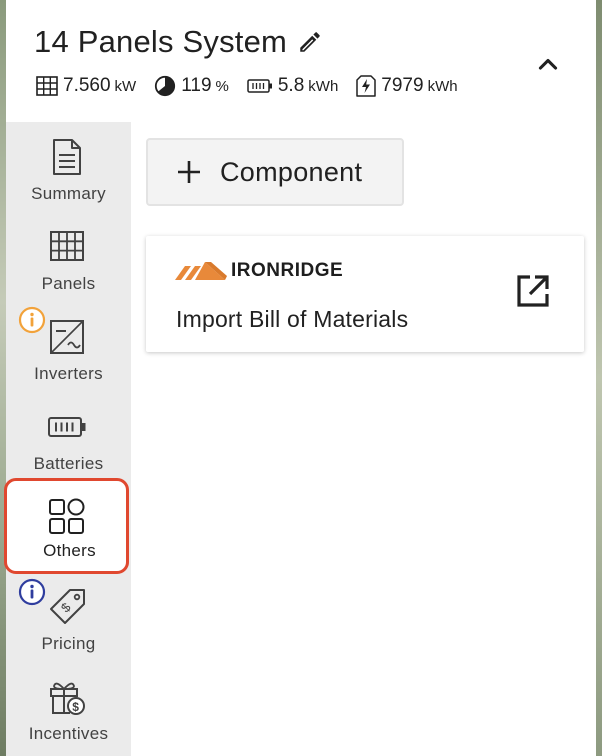 The image size is (602, 756). What do you see at coordinates (67, 337) in the screenshot?
I see `inverter-icon` at bounding box center [67, 337].